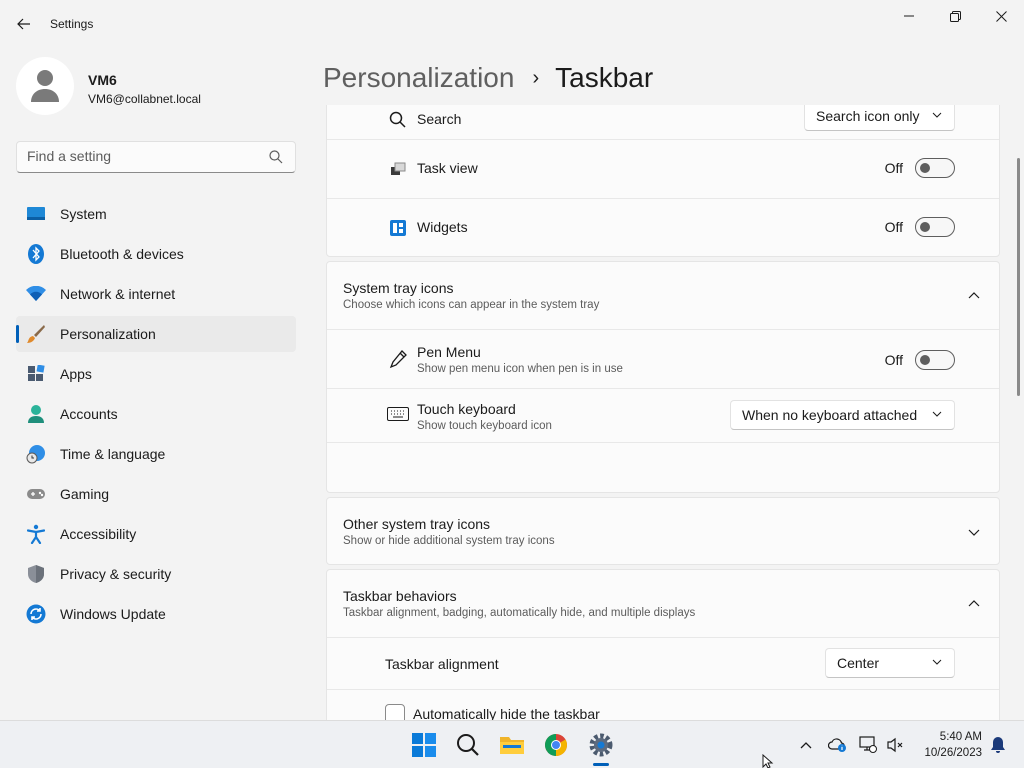 The width and height of the screenshot is (1024, 768). What do you see at coordinates (947, 745) in the screenshot?
I see `taskbar-clock: 5:40 AM 10/26/2023` at bounding box center [947, 745].